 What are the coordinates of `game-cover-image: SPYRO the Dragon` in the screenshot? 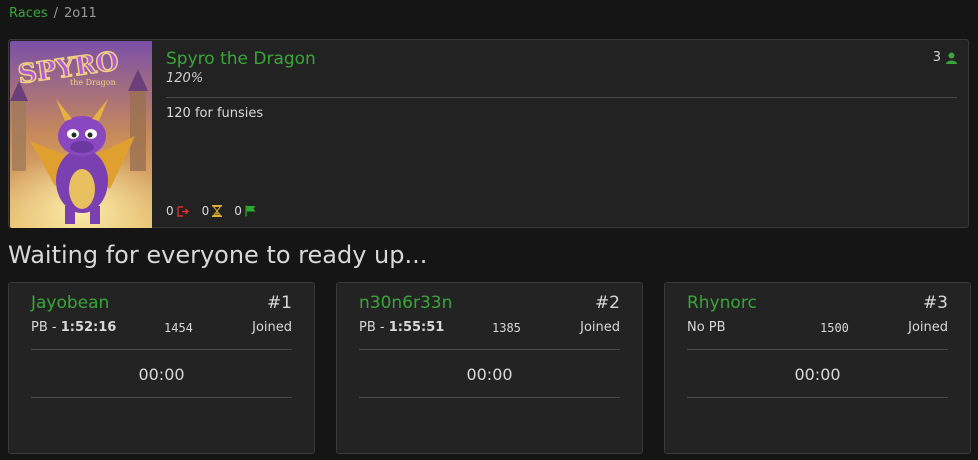 It's located at (81, 134).